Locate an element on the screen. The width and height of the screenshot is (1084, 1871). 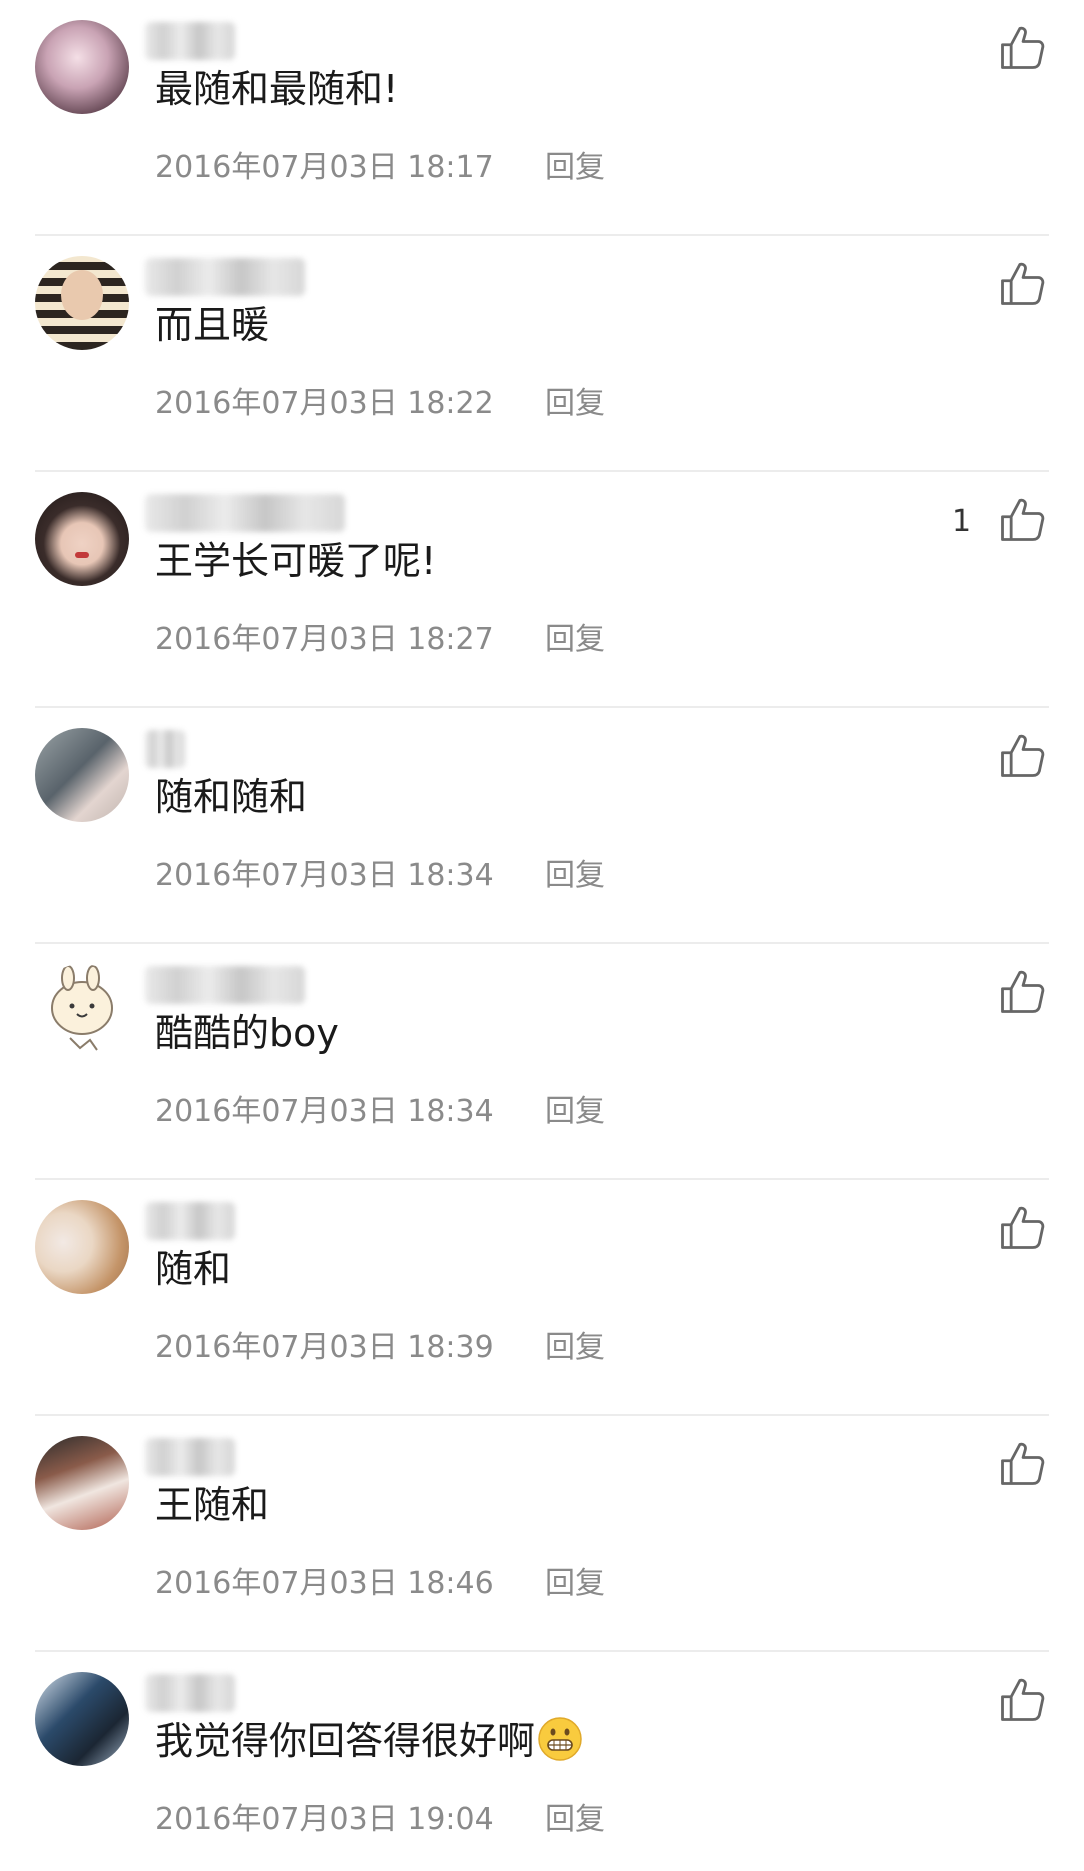
comment-text: 王学长可暖了呢! is located at coordinates (296, 561).